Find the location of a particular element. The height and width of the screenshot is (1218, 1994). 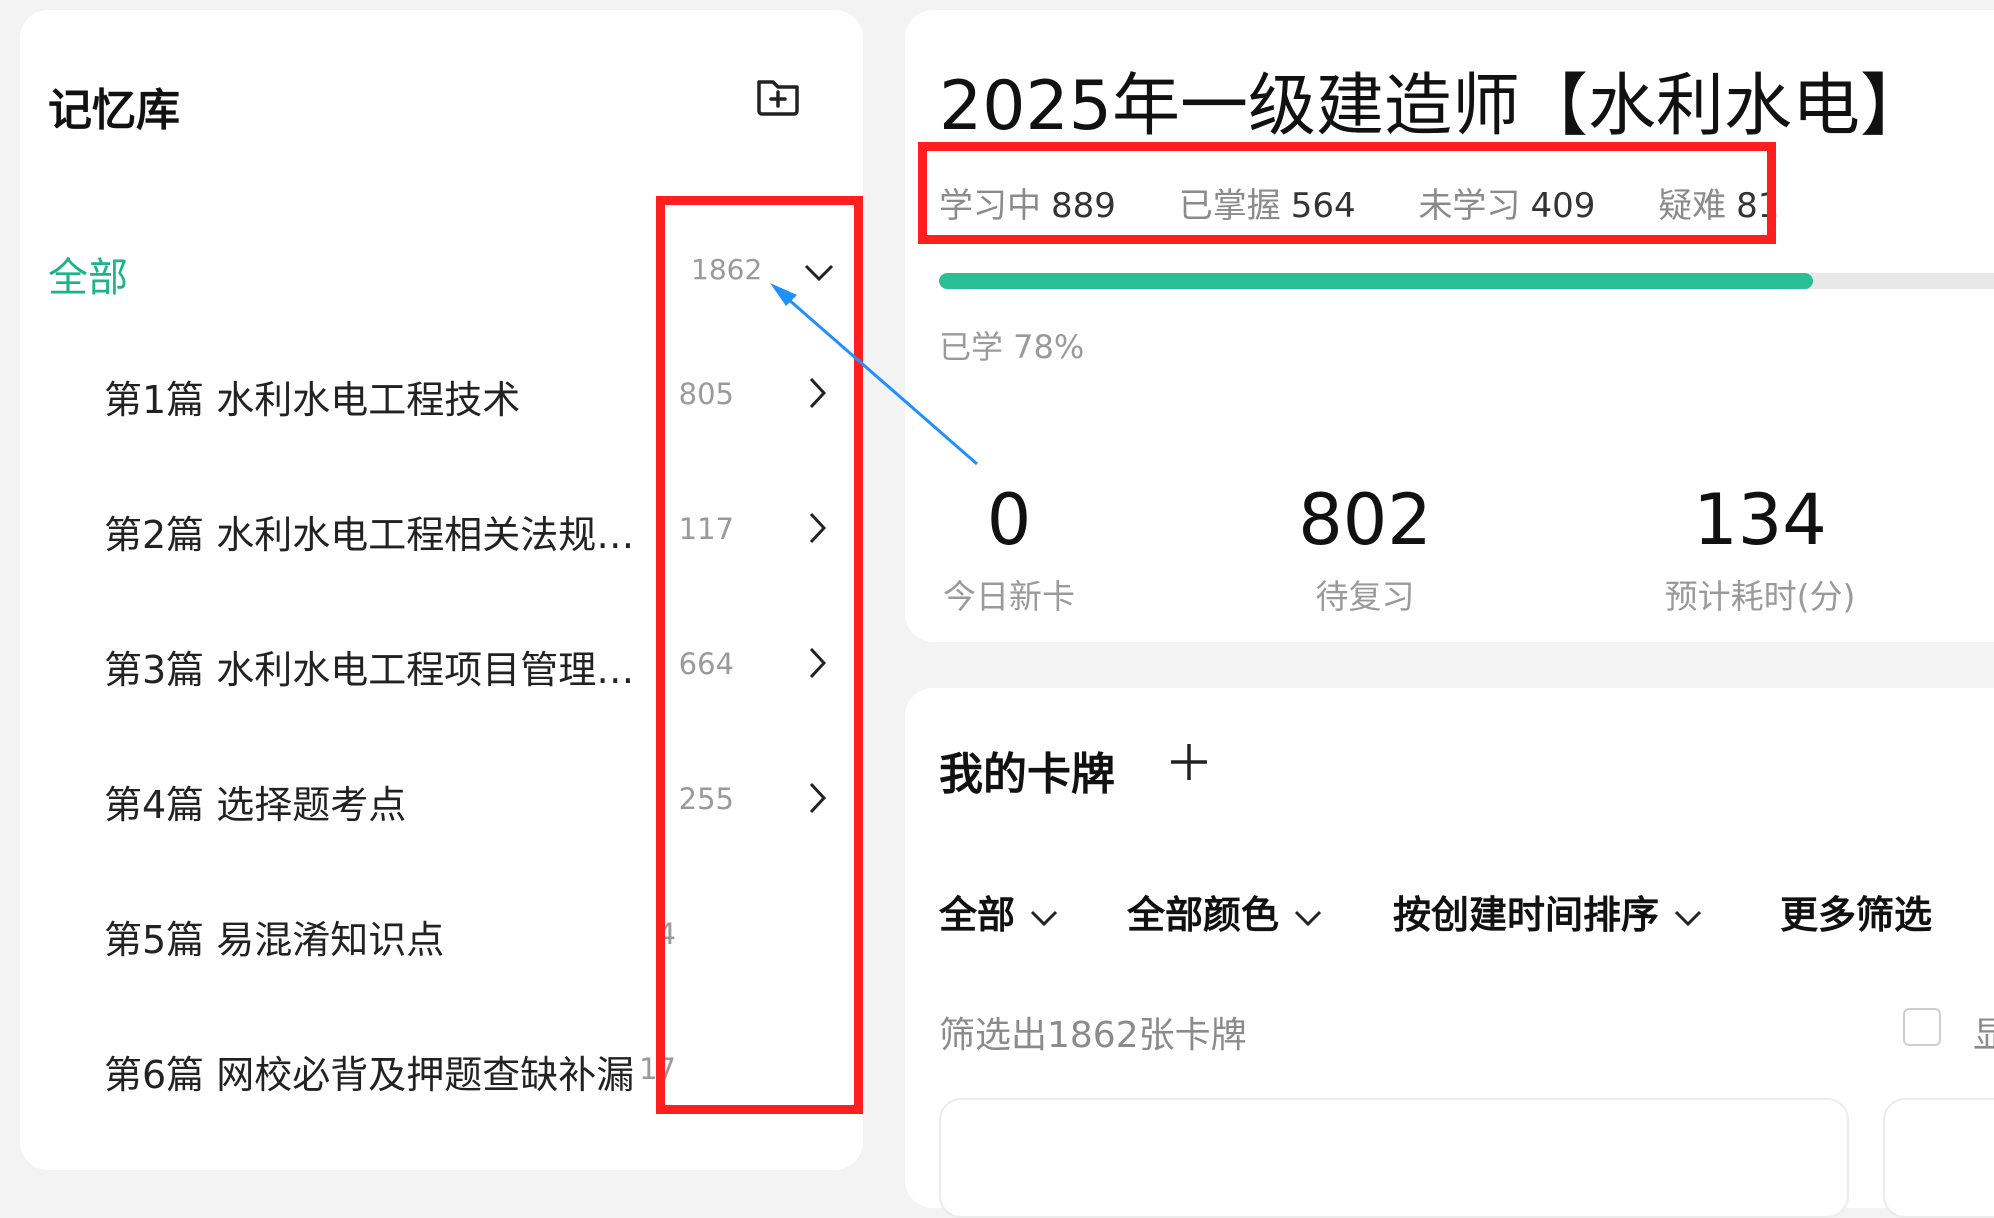

today-new-value: 0 is located at coordinates (1009, 520).